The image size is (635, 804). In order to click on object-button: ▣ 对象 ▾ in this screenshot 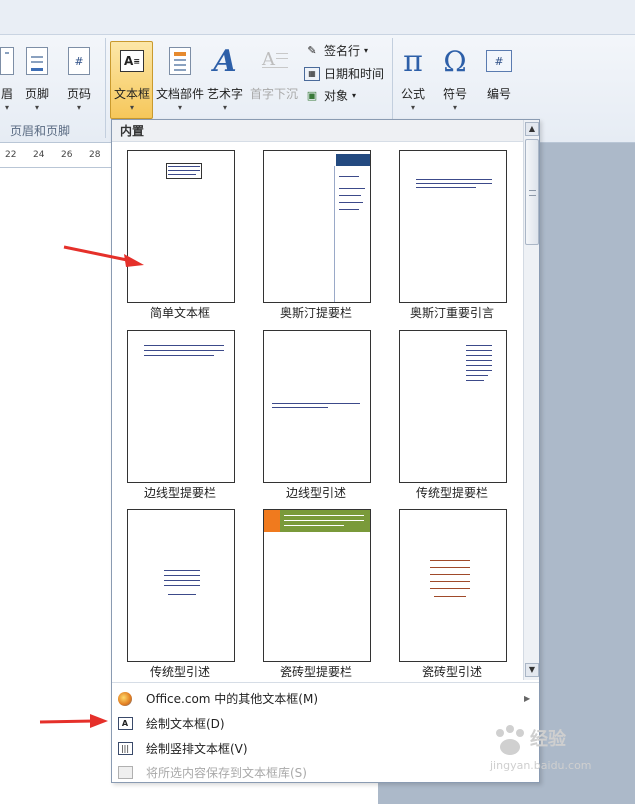, I will do `click(330, 95)`.